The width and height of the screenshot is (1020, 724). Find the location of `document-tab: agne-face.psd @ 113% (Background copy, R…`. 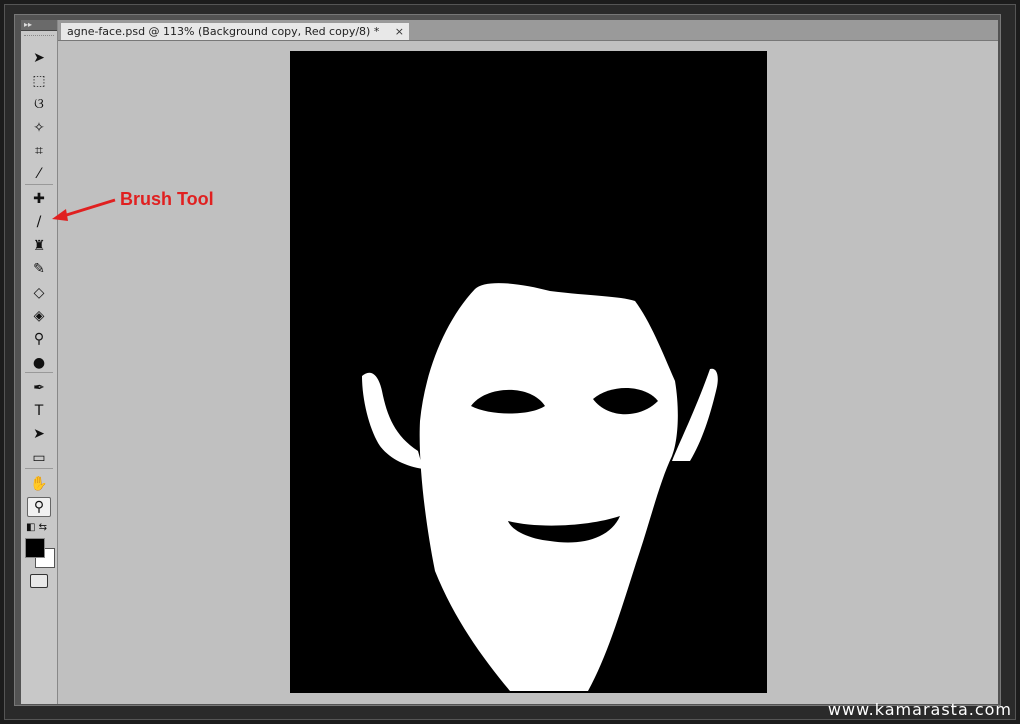

document-tab: agne-face.psd @ 113% (Background copy, R… is located at coordinates (235, 31).